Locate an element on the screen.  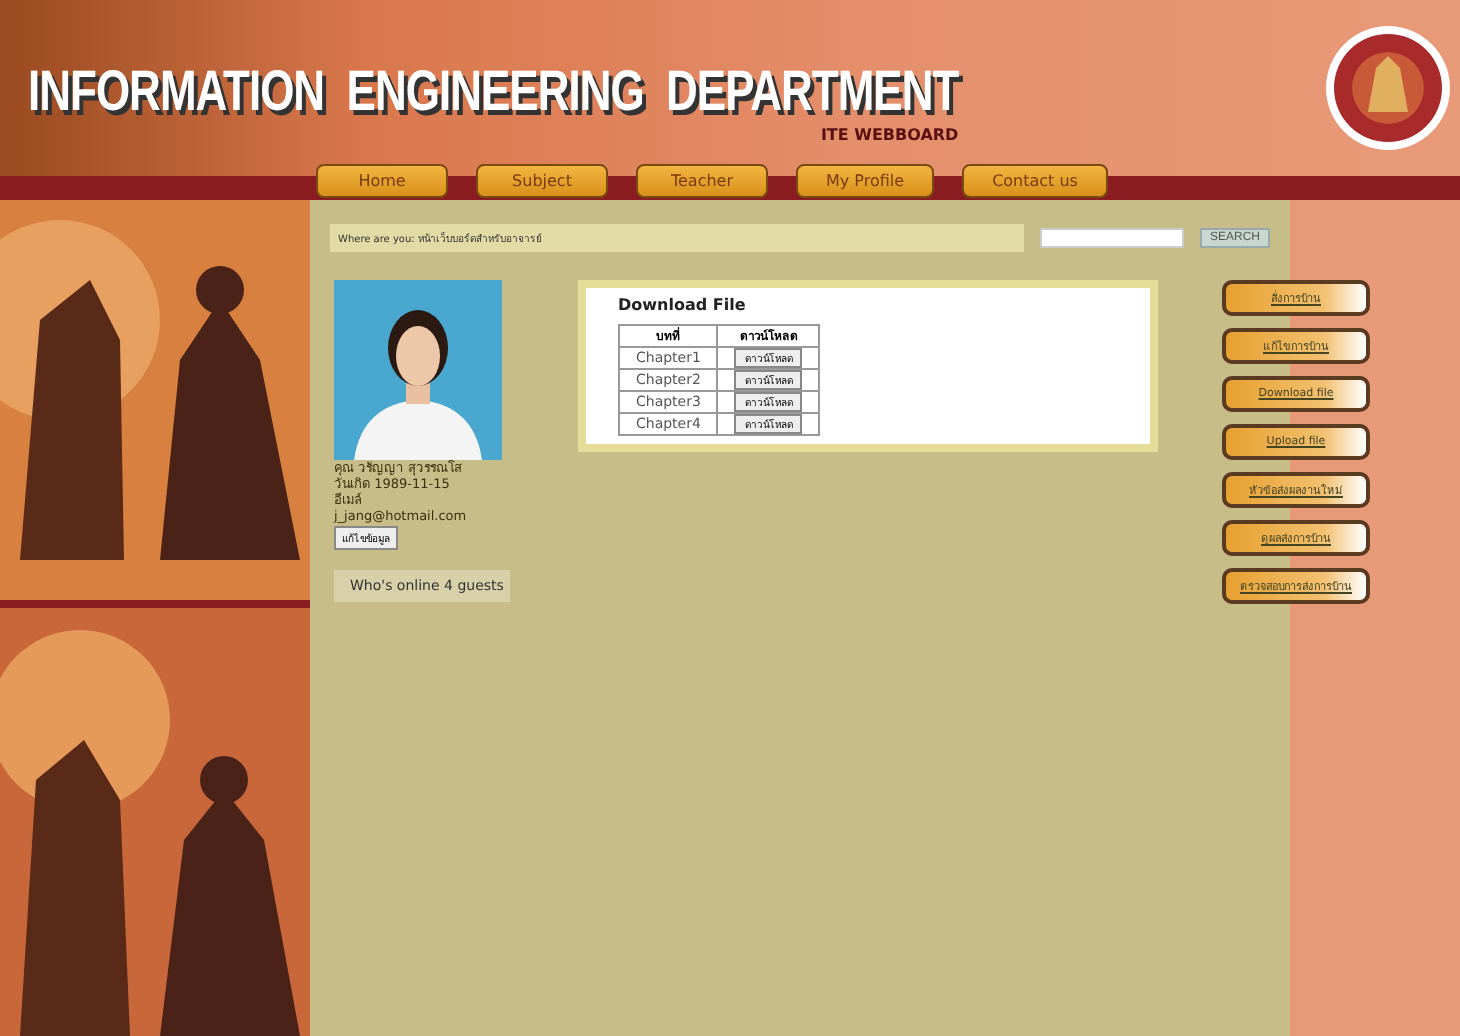
search-field is located at coordinates (1111, 238).